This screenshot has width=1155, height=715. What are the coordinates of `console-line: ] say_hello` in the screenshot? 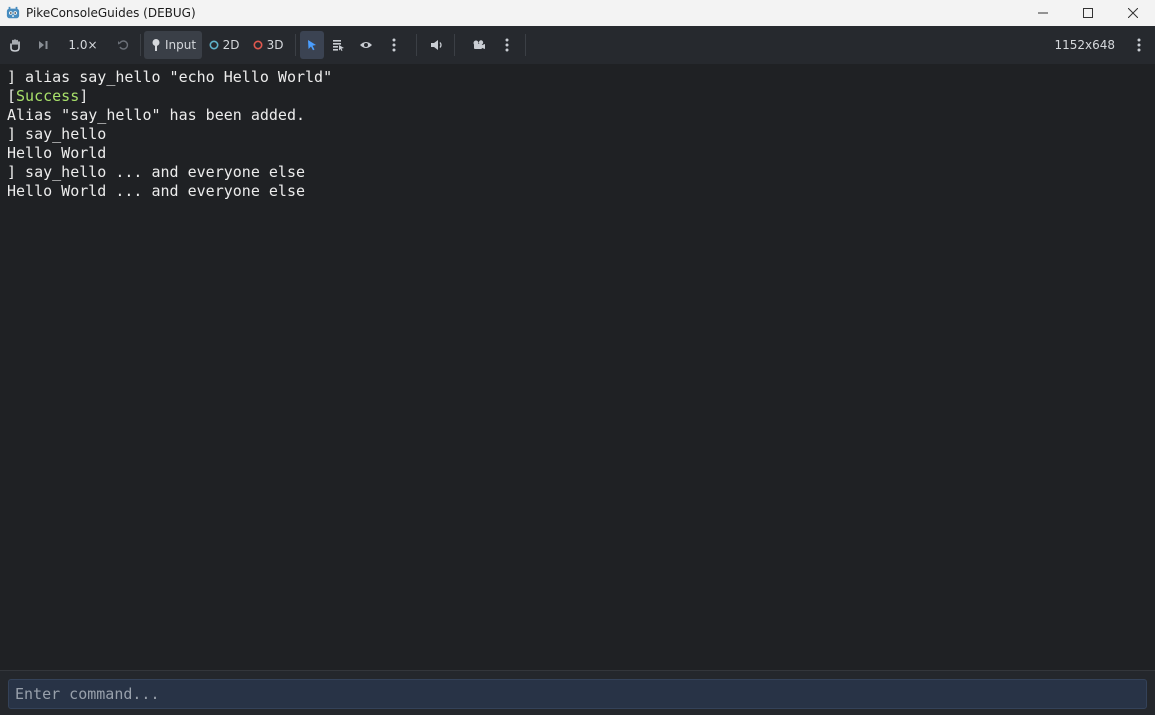 It's located at (57, 134).